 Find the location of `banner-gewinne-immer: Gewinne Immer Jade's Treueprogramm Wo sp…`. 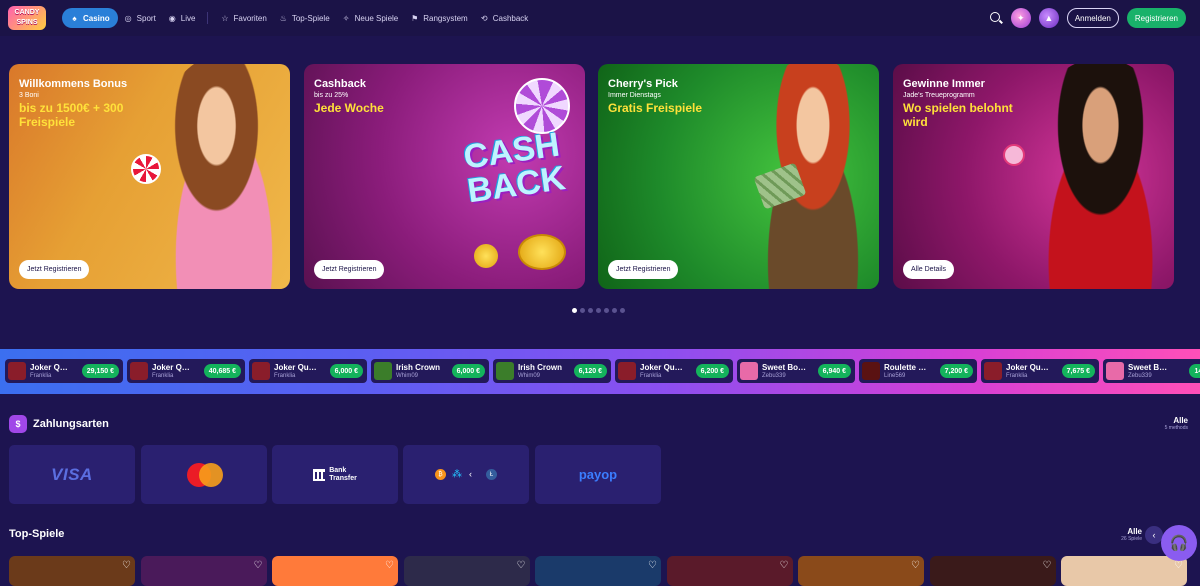

banner-gewinne-immer: Gewinne Immer Jade's Treueprogramm Wo sp… is located at coordinates (1033, 176).